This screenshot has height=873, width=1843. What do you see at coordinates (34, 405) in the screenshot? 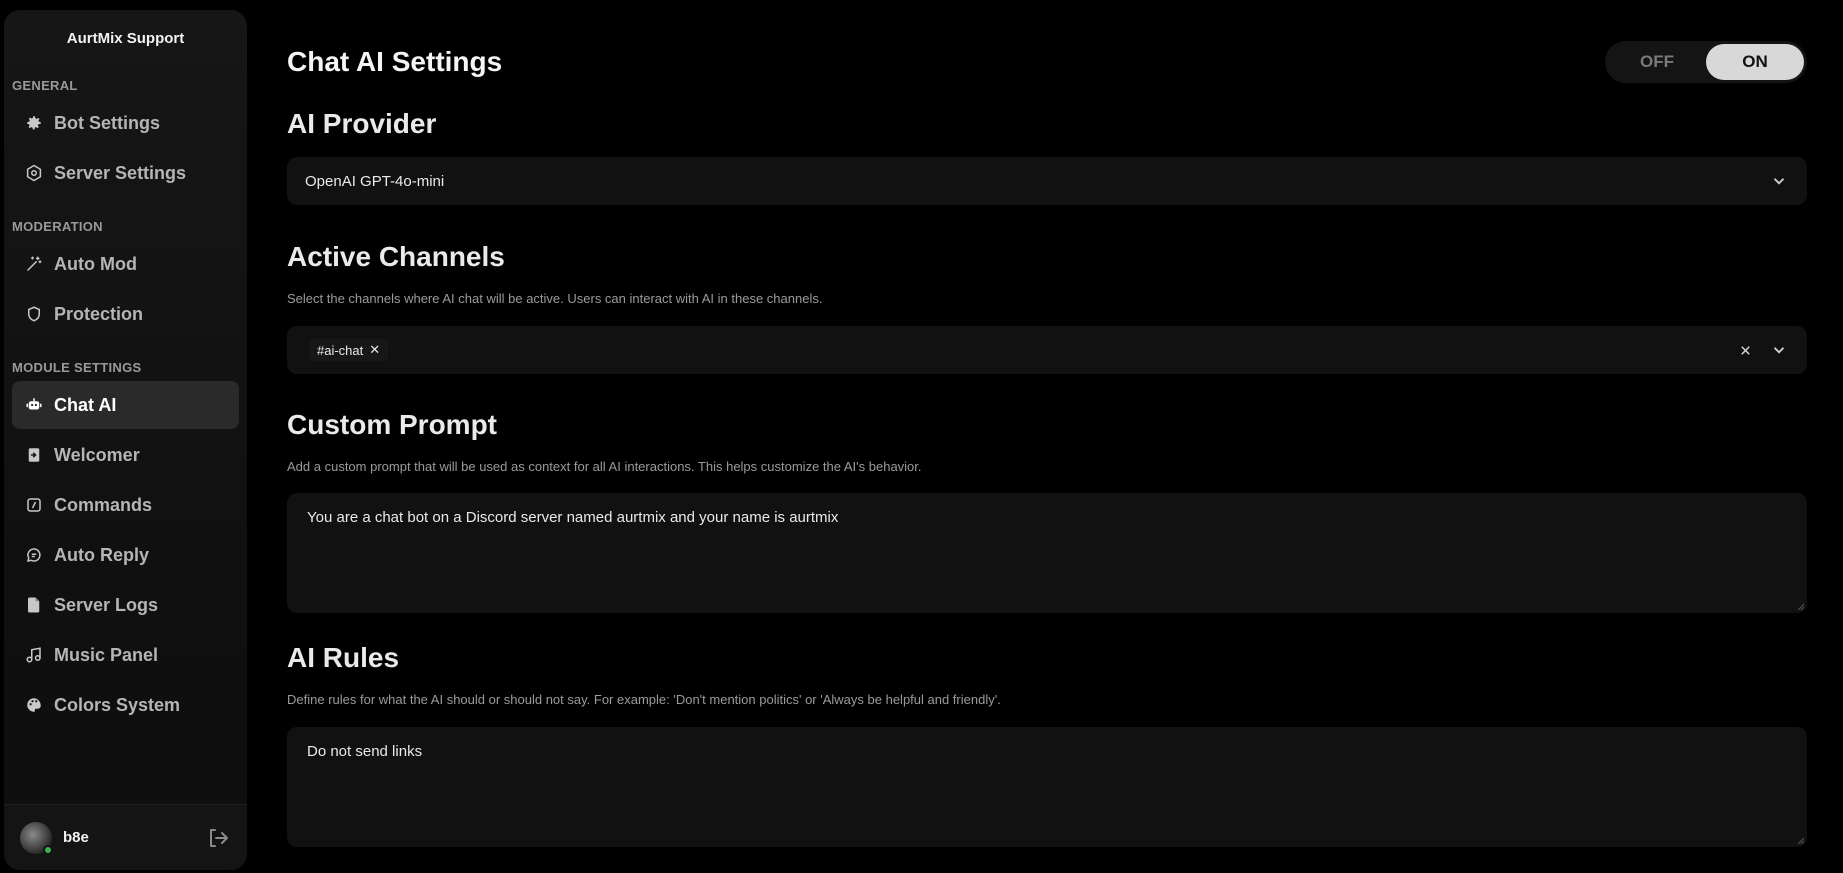
I see `robot-icon` at bounding box center [34, 405].